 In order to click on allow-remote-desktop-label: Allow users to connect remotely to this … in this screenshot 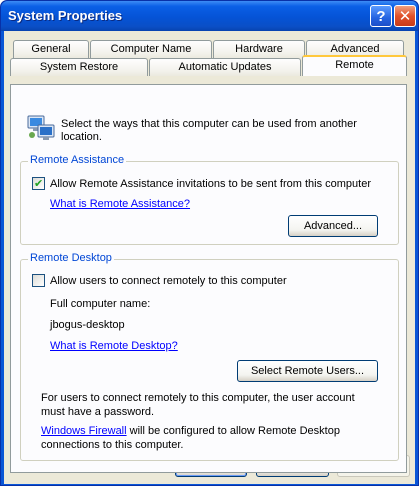, I will do `click(168, 281)`.